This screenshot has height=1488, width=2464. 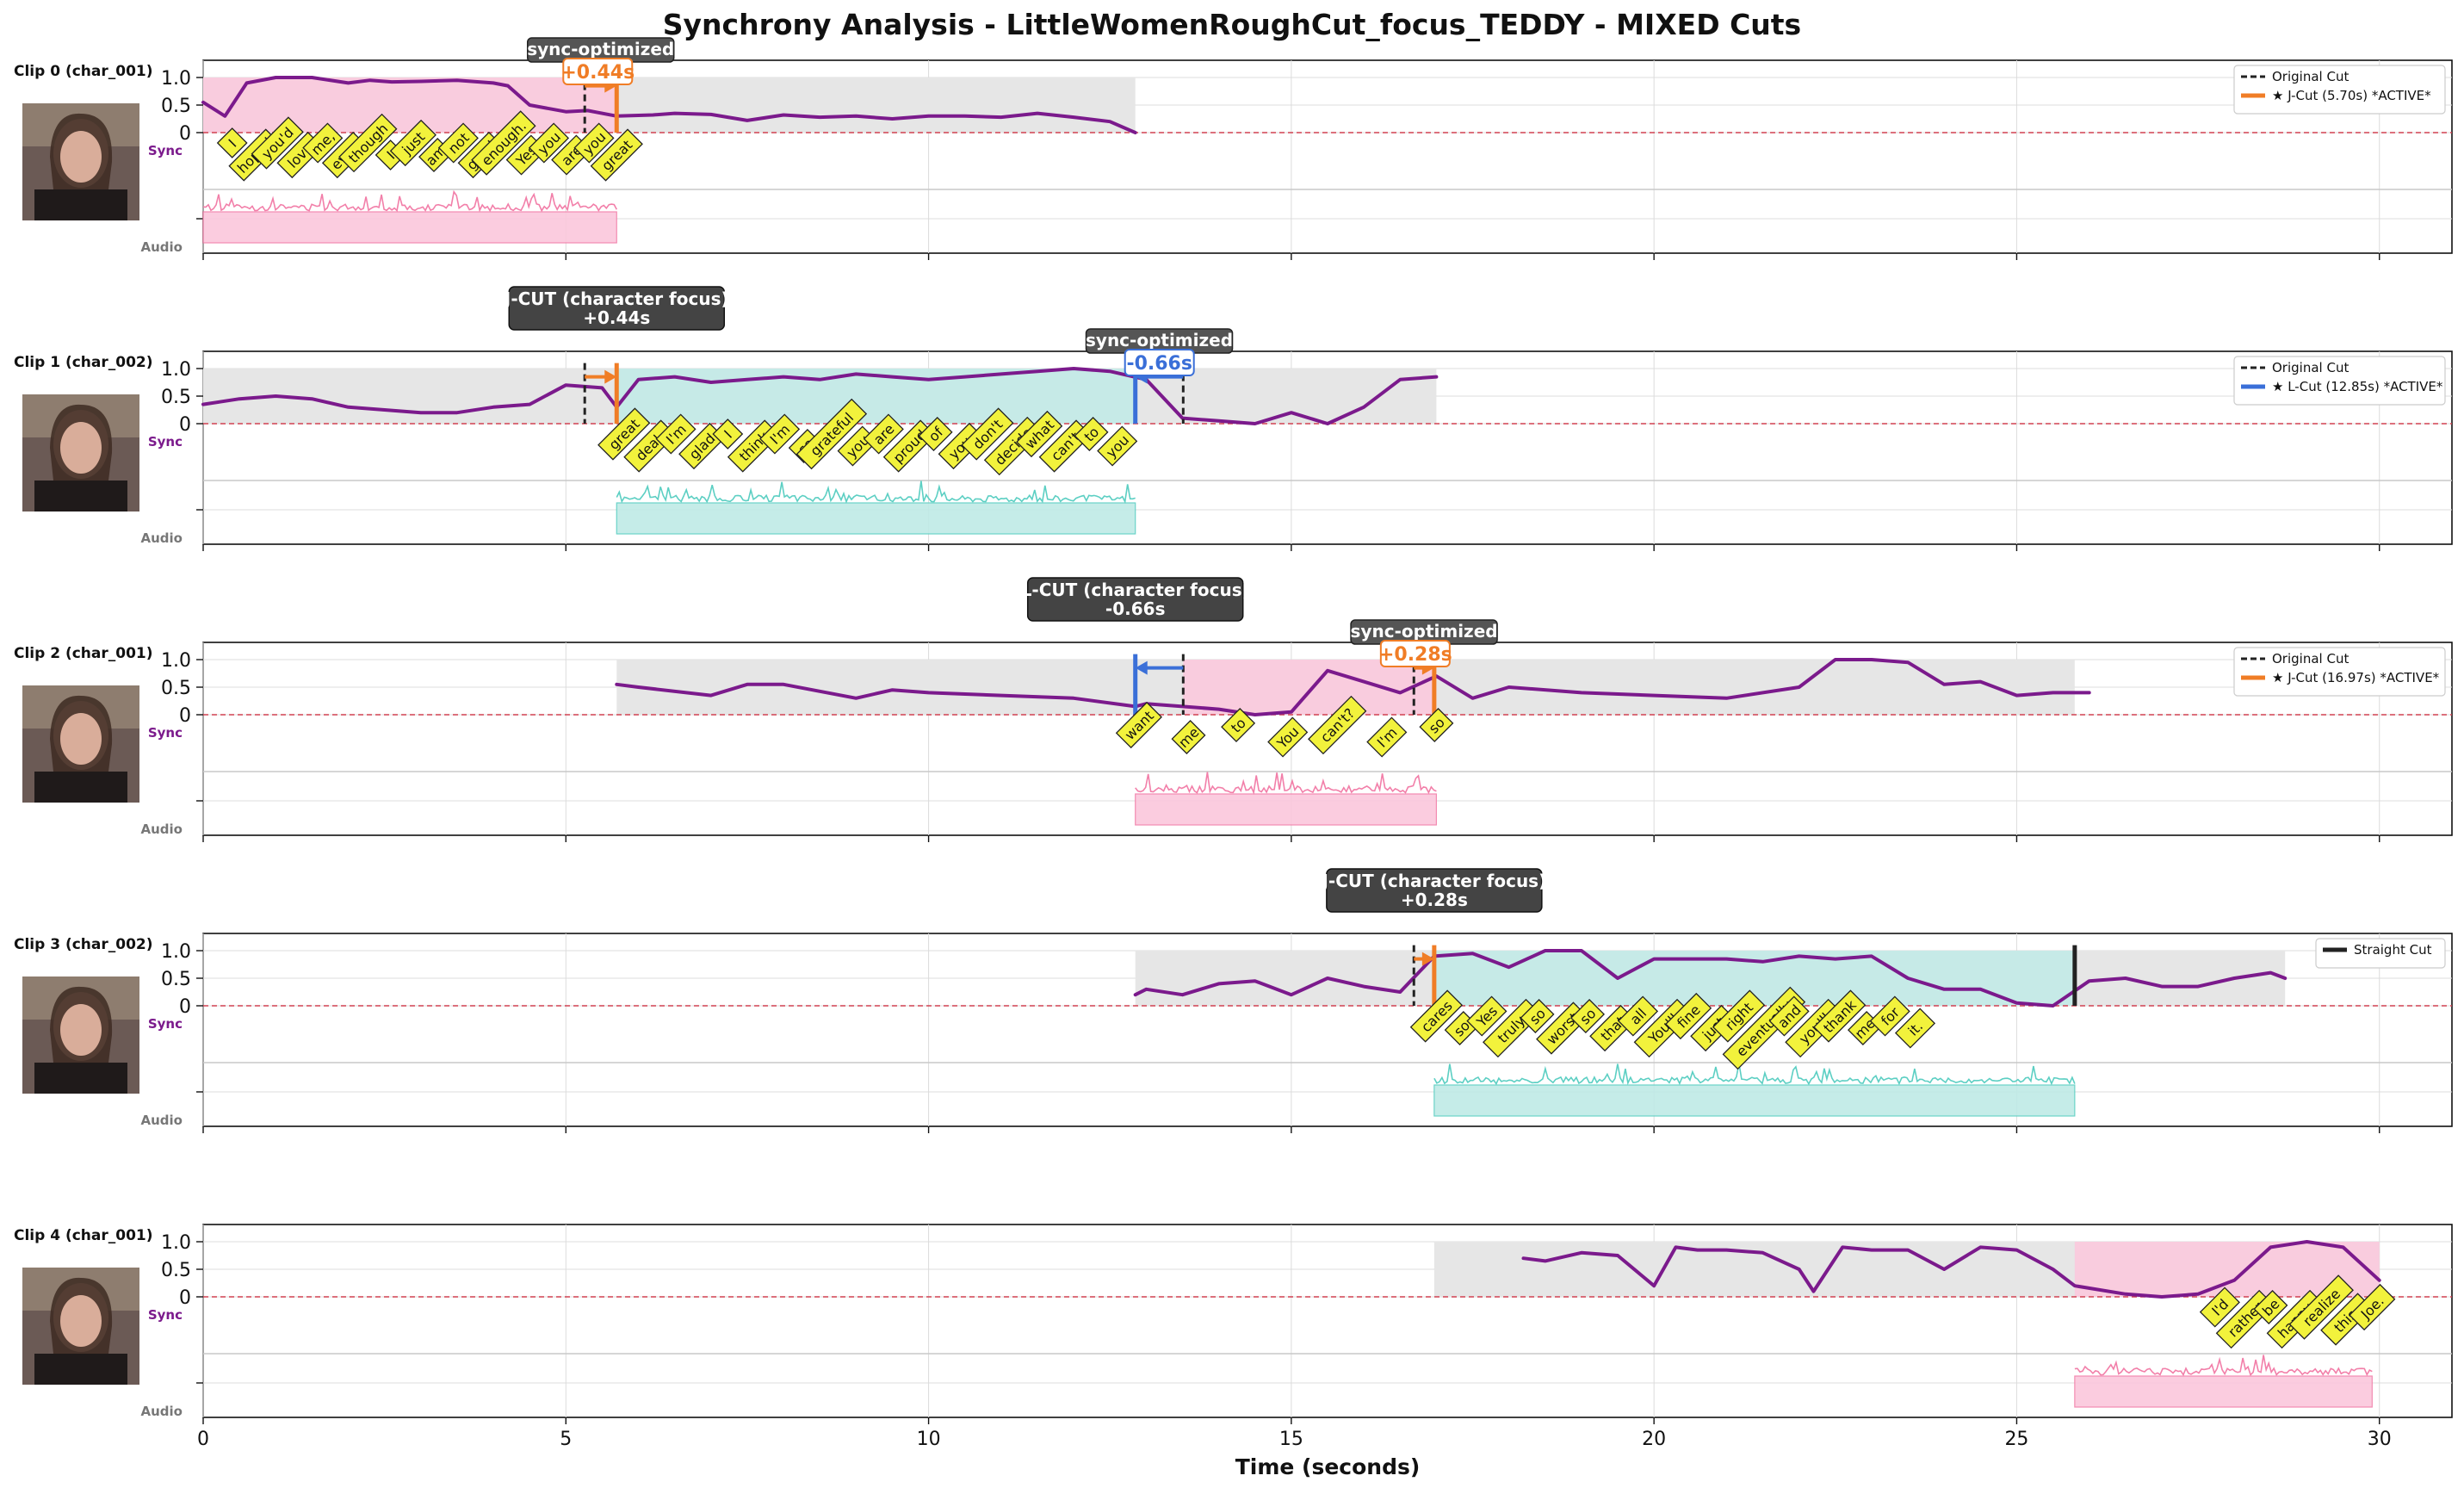 I want to click on active-span, so click(x=1310, y=688).